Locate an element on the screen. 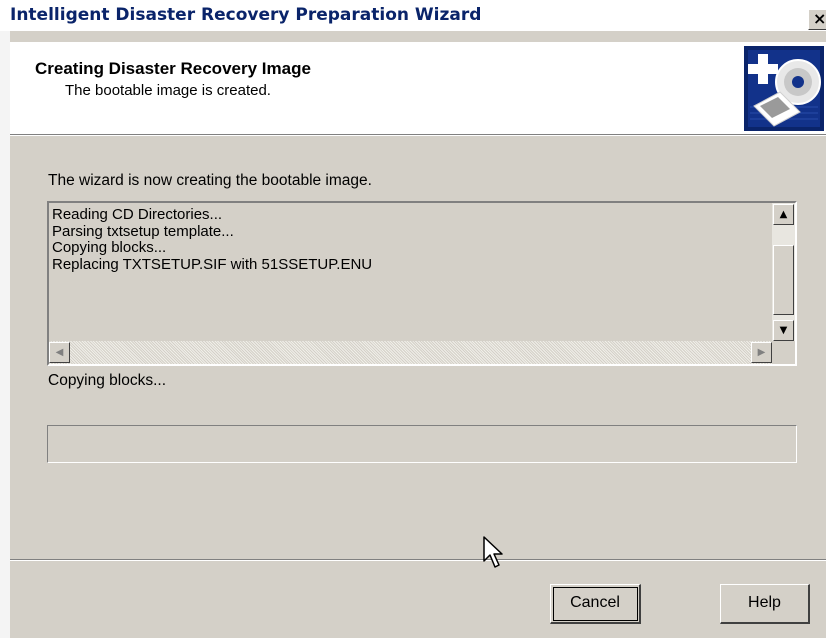  scroll-up-button: ▲ is located at coordinates (783, 214).